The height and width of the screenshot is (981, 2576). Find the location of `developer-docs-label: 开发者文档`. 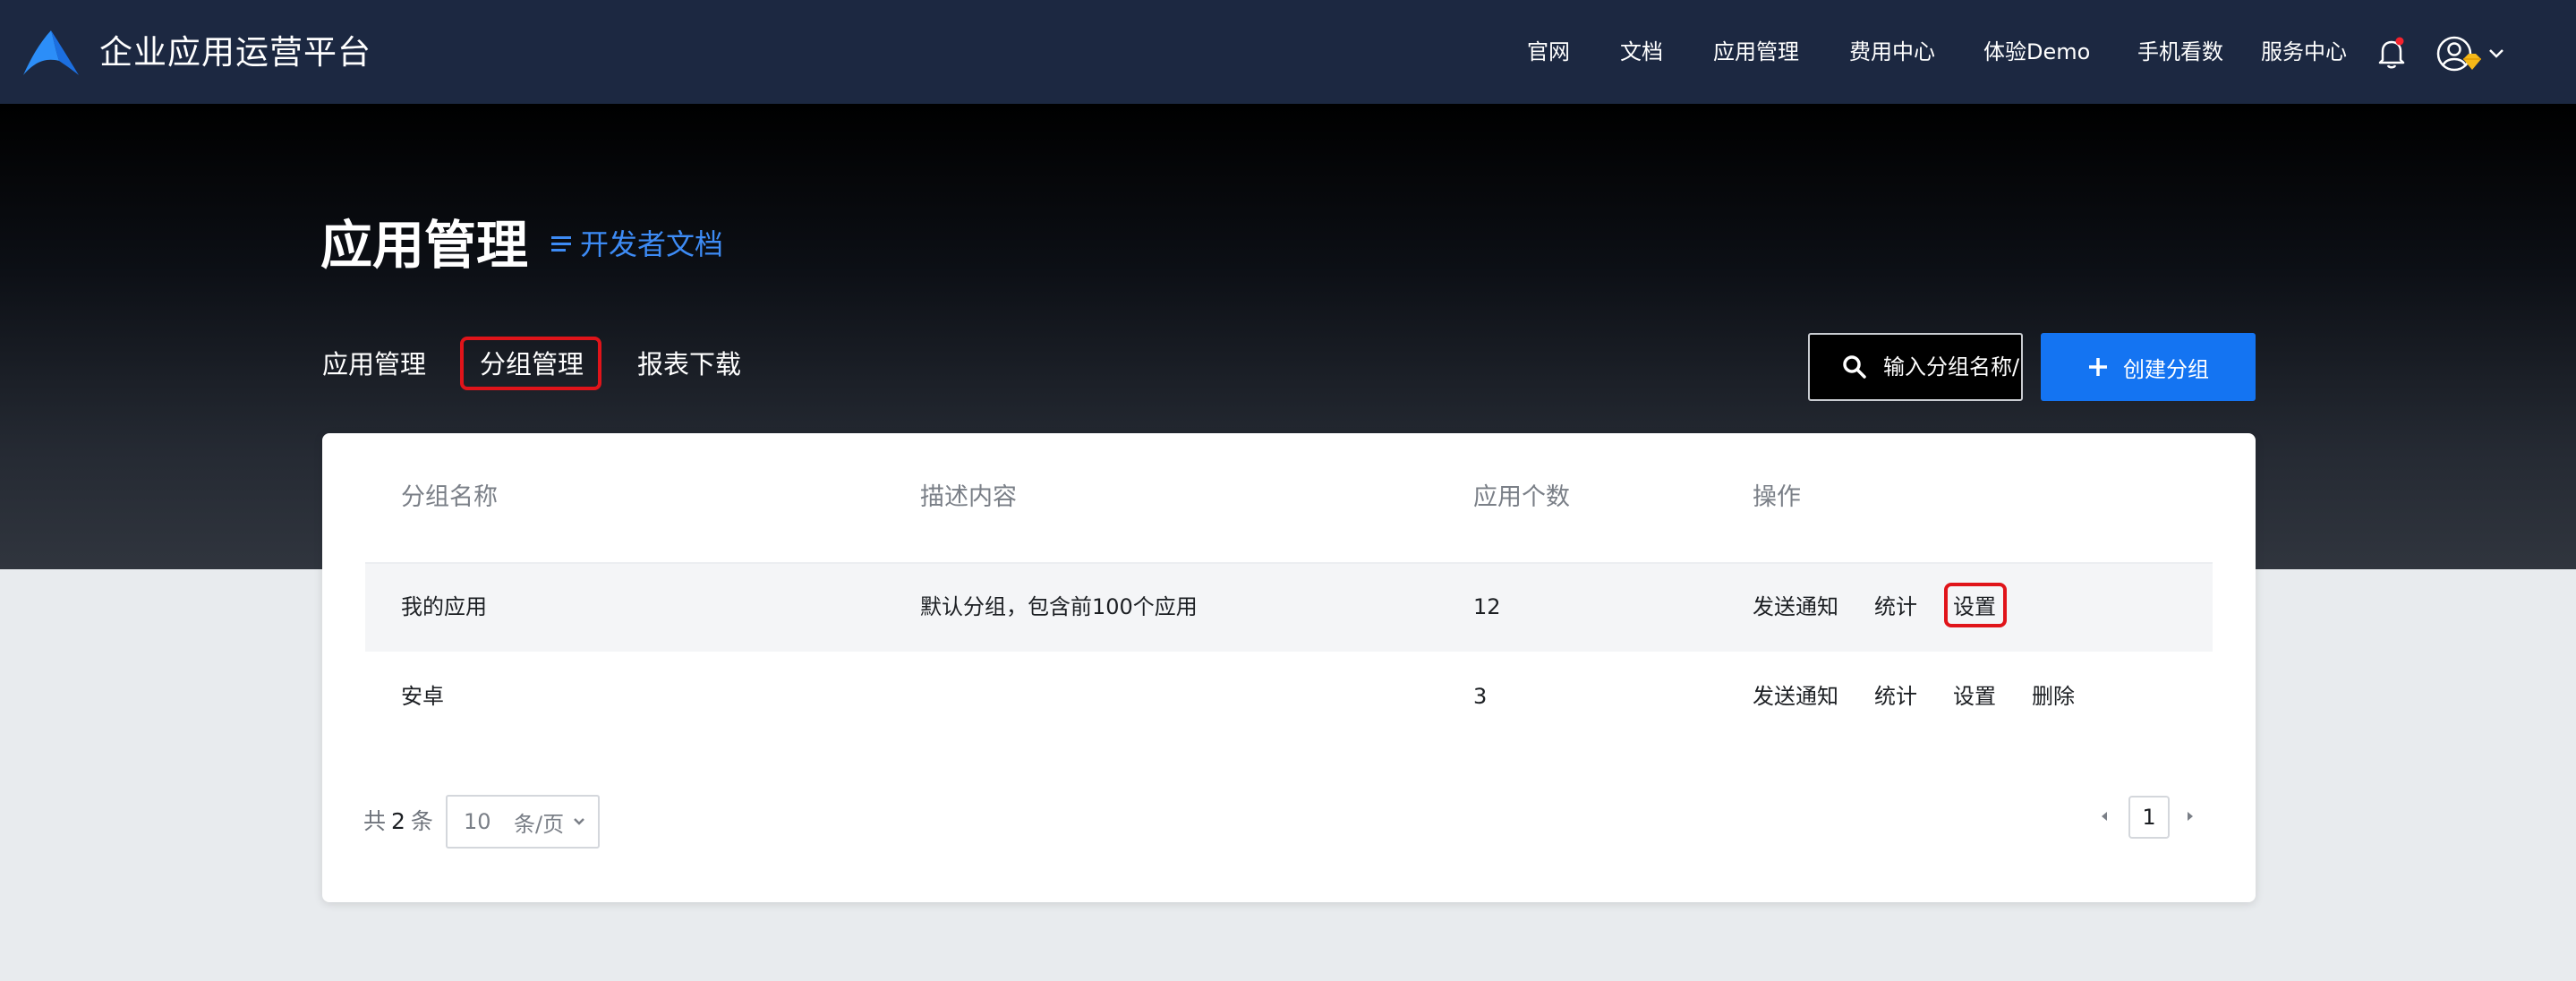

developer-docs-label: 开发者文档 is located at coordinates (652, 244).